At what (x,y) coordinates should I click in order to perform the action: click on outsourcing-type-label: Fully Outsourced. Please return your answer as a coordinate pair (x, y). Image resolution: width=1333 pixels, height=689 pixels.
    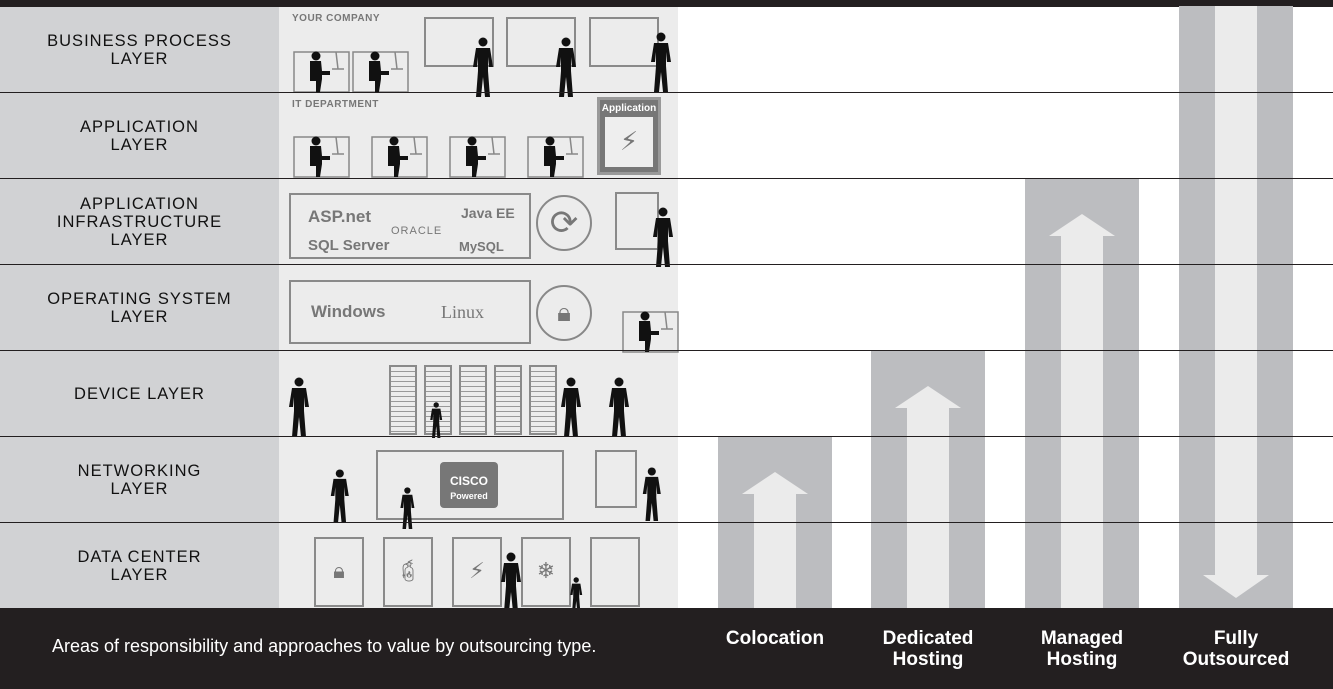
    Looking at the image, I should click on (1236, 649).